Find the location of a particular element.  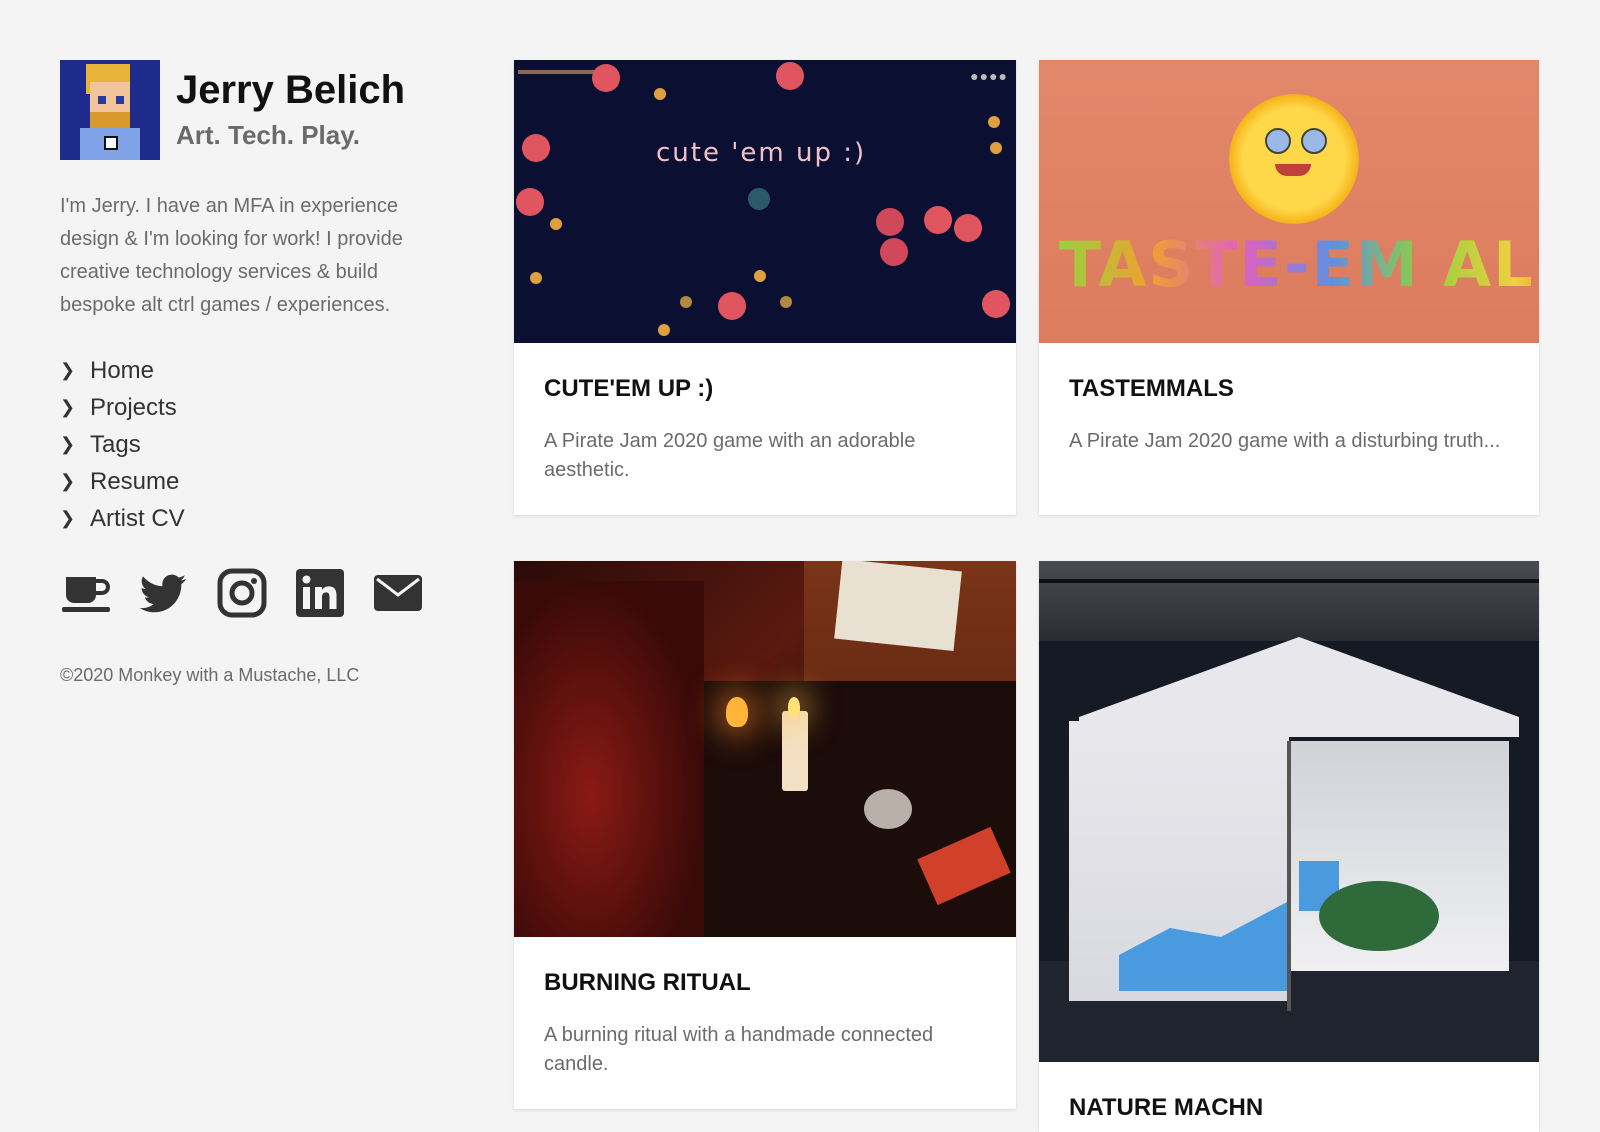

profile-header: Jerry Belich Art. Tech. Play. is located at coordinates (260, 110).